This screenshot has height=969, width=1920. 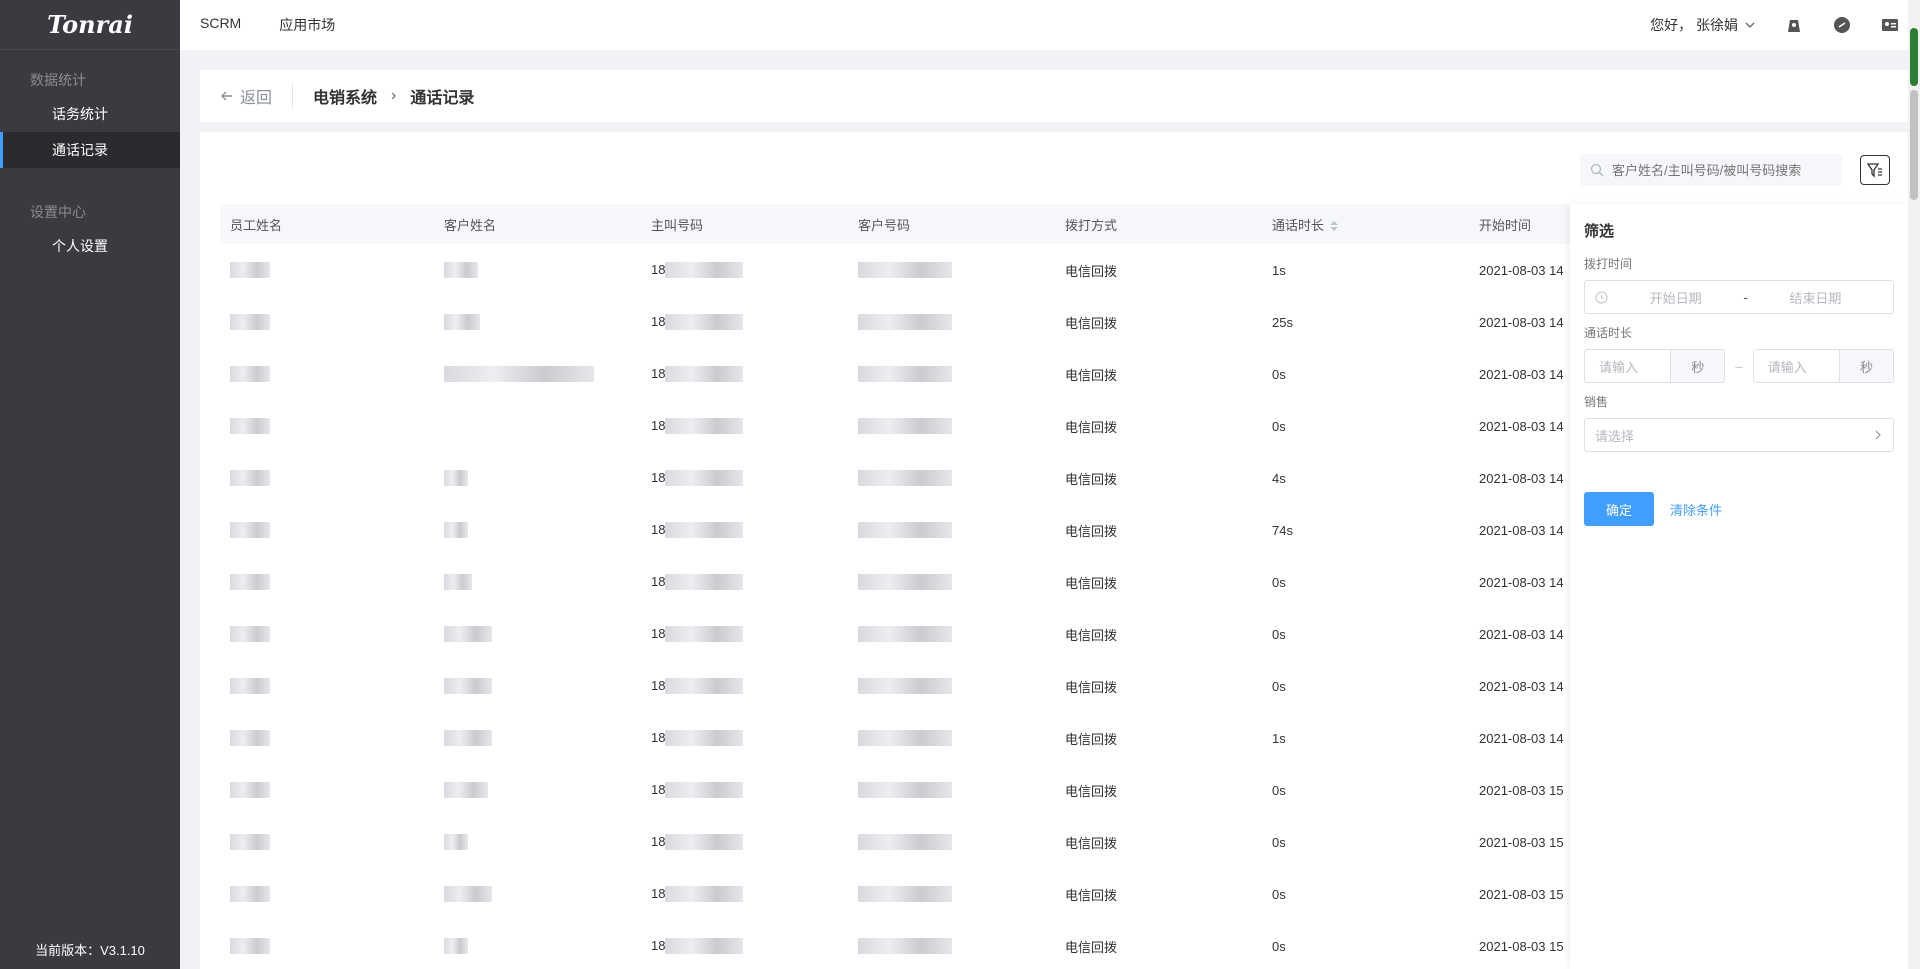 I want to click on greeting-text: 您好， 张徐娟, so click(x=1694, y=25).